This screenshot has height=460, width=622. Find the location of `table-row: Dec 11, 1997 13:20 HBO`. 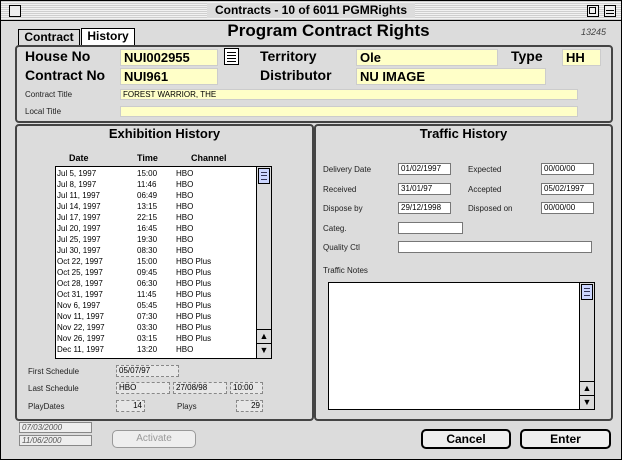

table-row: Dec 11, 1997 13:20 HBO is located at coordinates (156, 349).